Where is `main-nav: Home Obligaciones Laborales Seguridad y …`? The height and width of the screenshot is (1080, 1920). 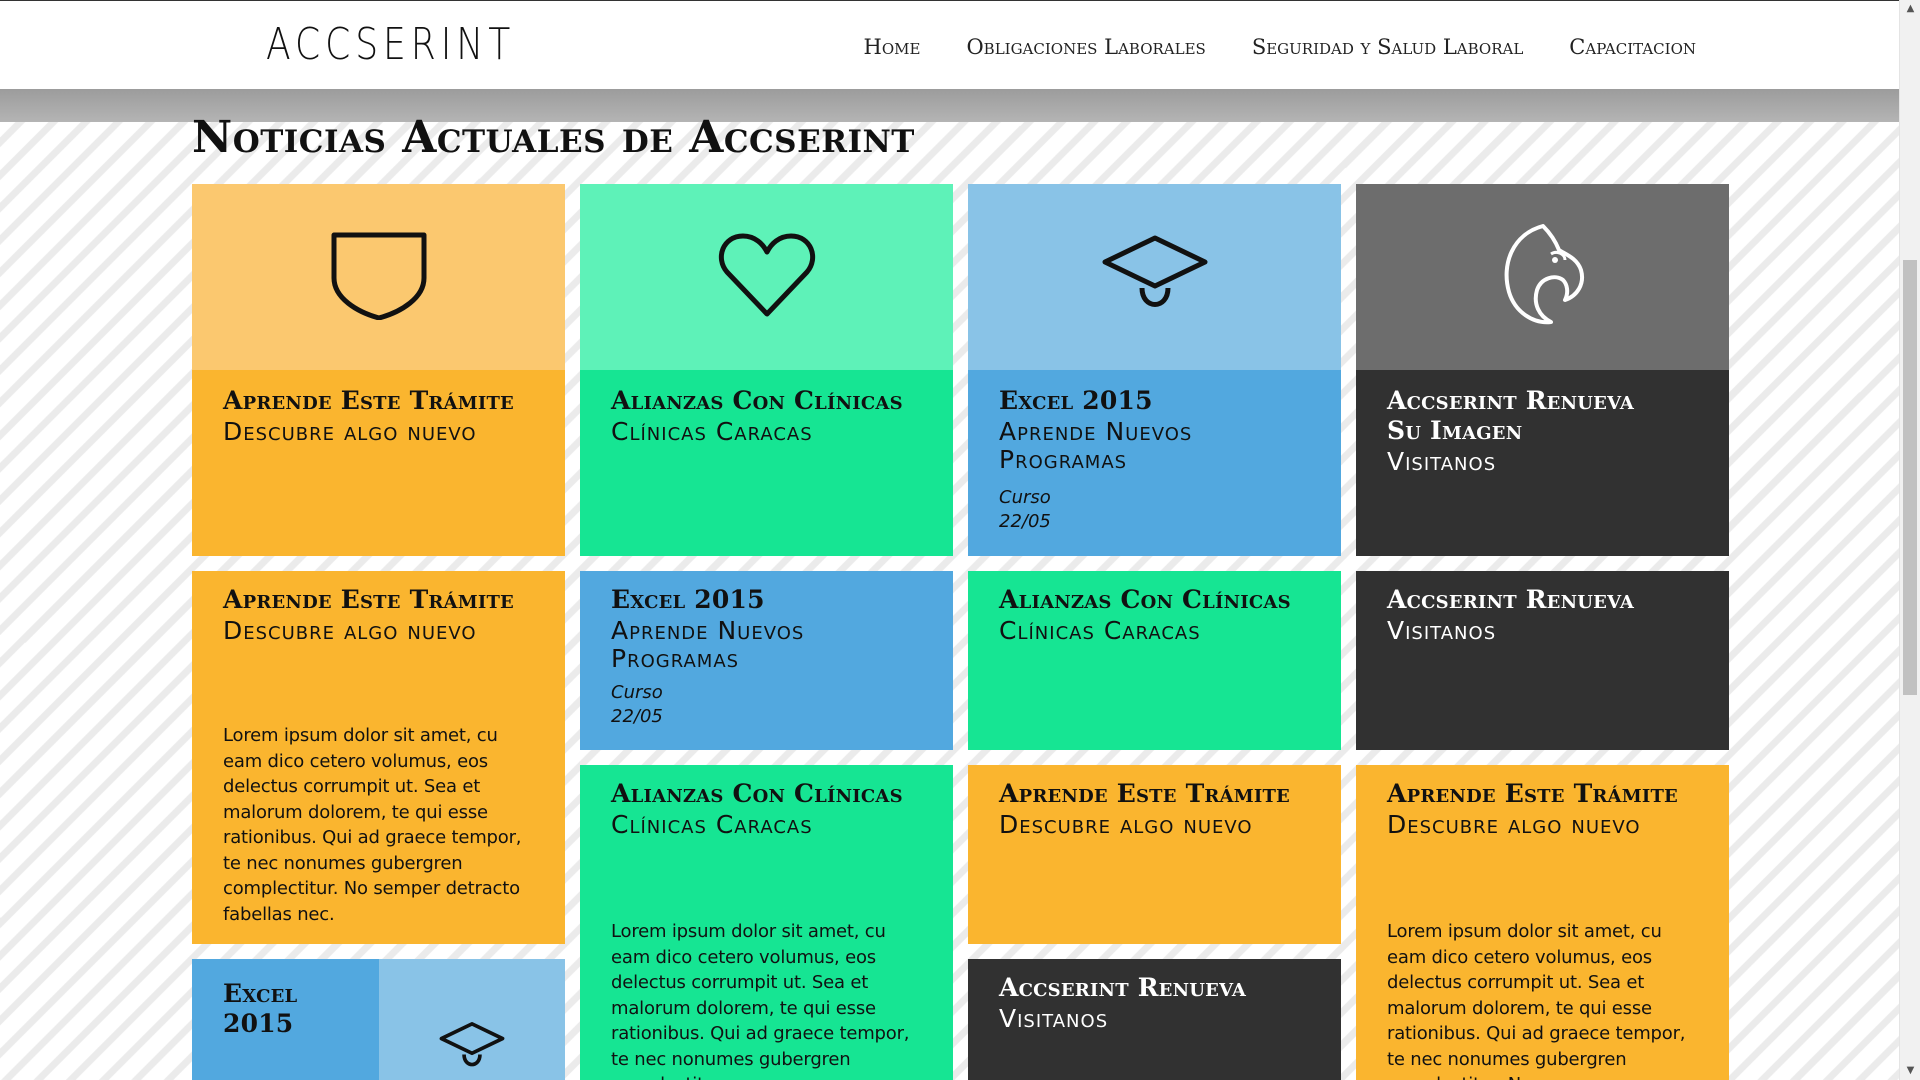
main-nav: Home Obligaciones Laborales Seguridad y … is located at coordinates (1280, 47).